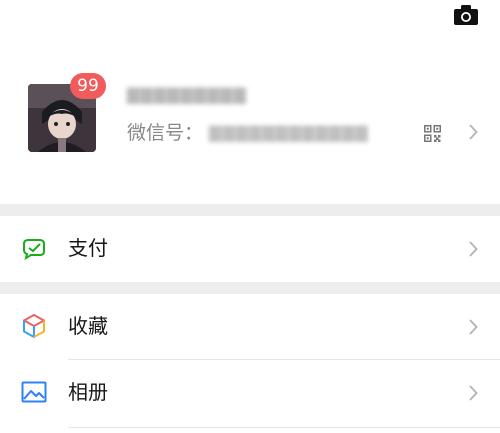 The width and height of the screenshot is (500, 433). What do you see at coordinates (289, 132) in the screenshot?
I see `wechat-id-value: ▇▇▇▇▇▇▇▇▇▇▇▇` at bounding box center [289, 132].